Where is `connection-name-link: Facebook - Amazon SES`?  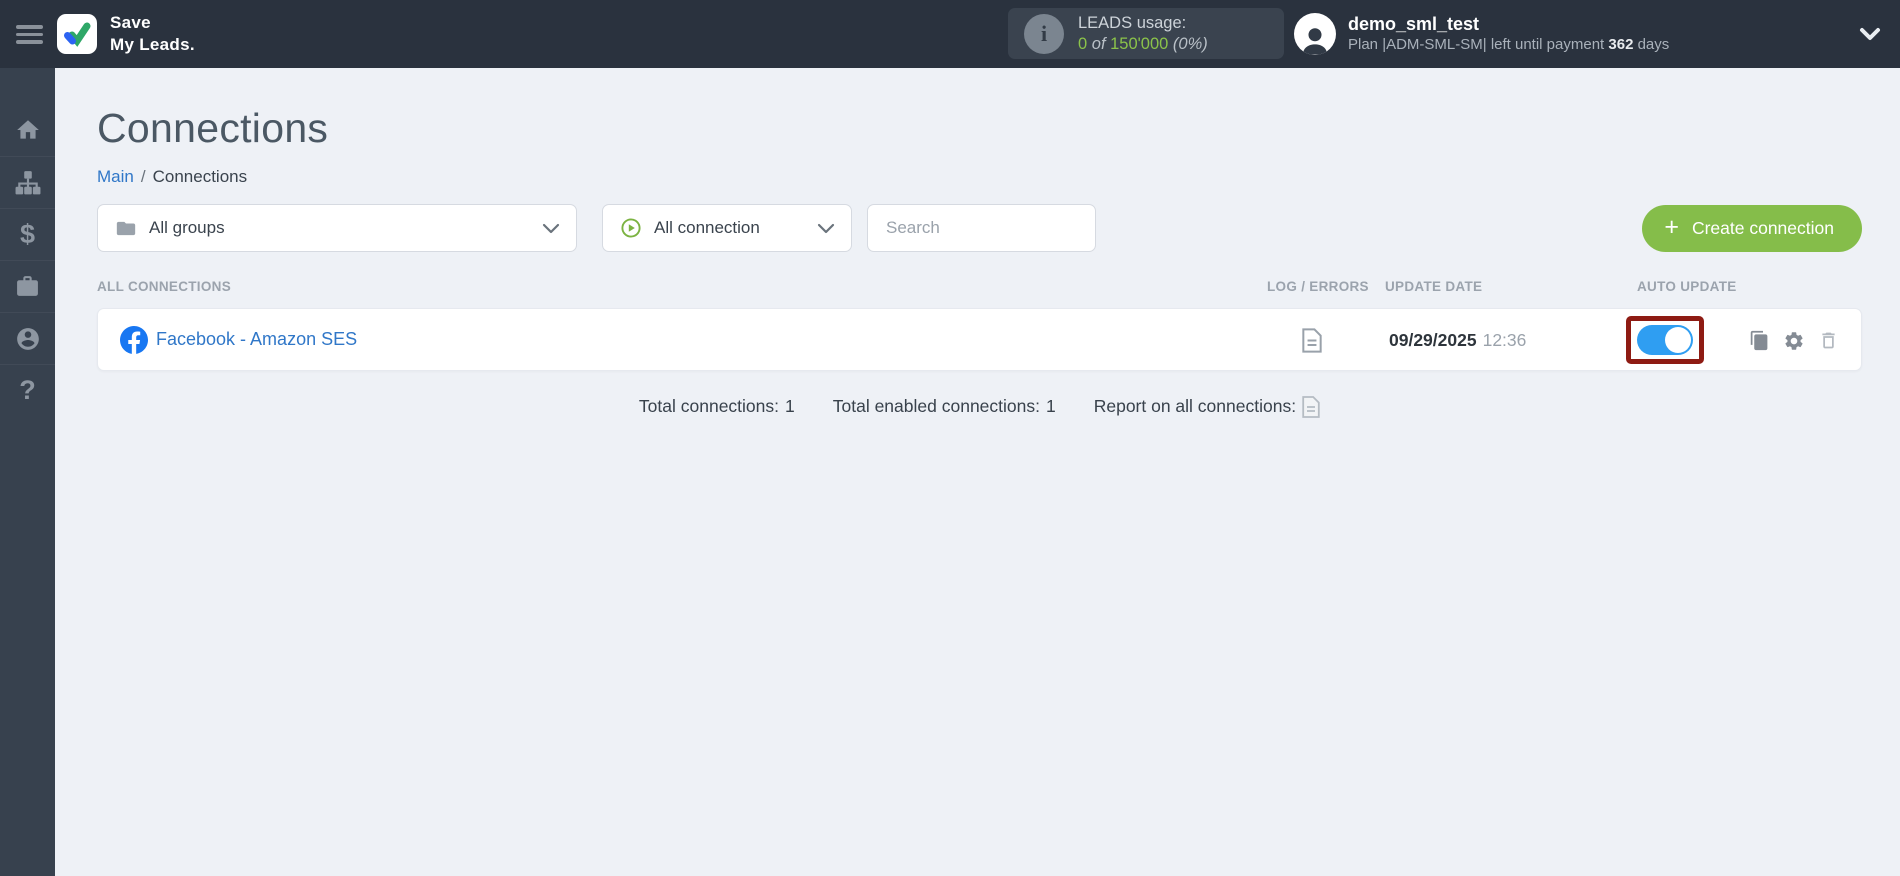 connection-name-link: Facebook - Amazon SES is located at coordinates (256, 339).